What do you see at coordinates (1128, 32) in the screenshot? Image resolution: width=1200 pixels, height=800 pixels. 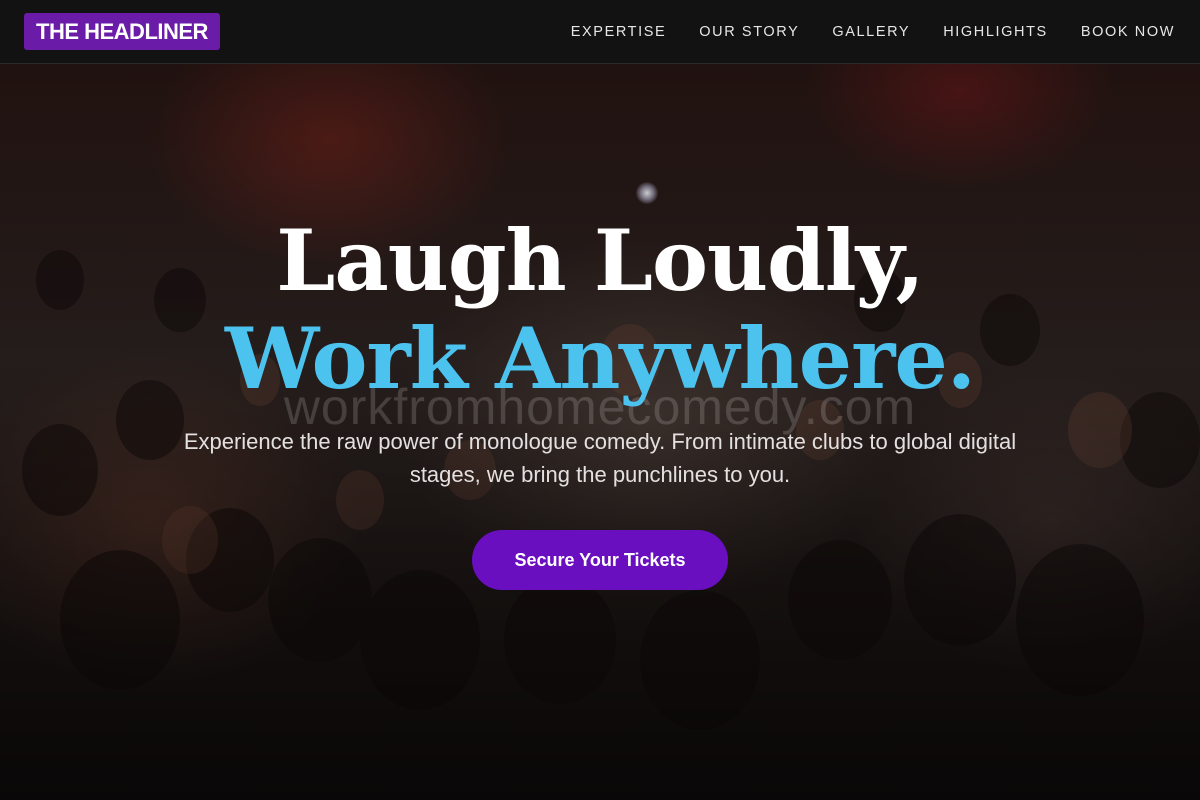 I see `nav-item-book-now: BOOK NOW` at bounding box center [1128, 32].